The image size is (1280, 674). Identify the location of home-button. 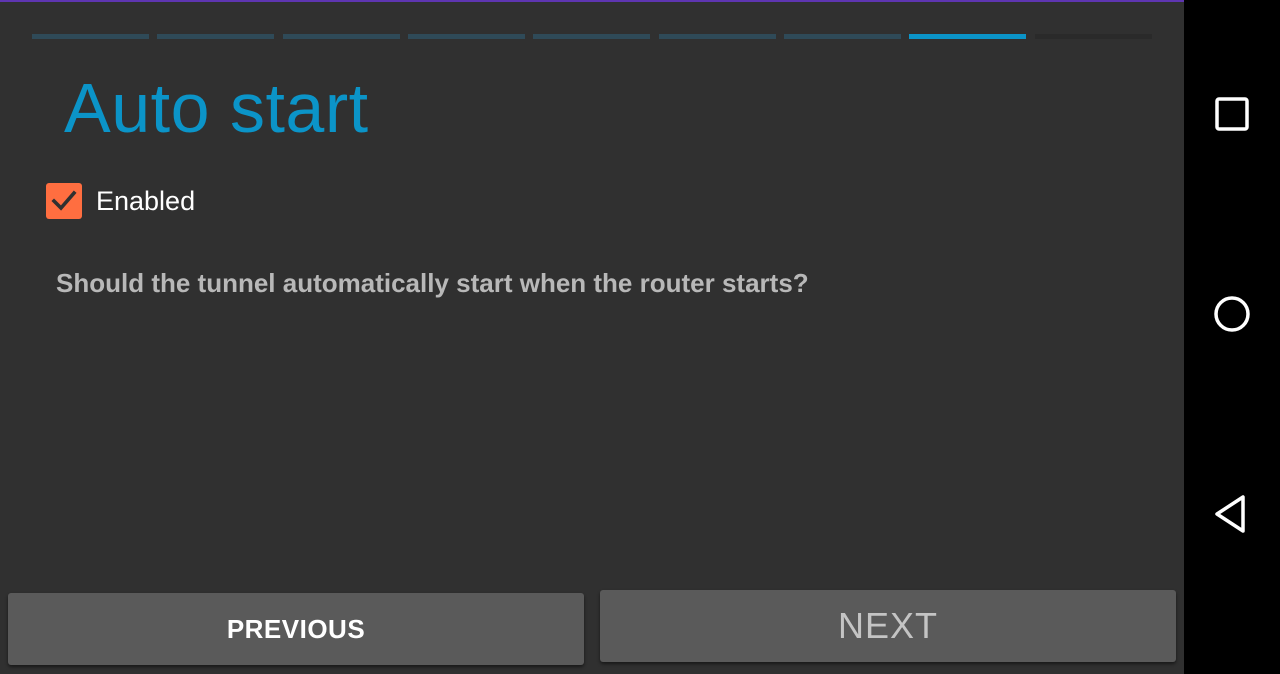
(1232, 314).